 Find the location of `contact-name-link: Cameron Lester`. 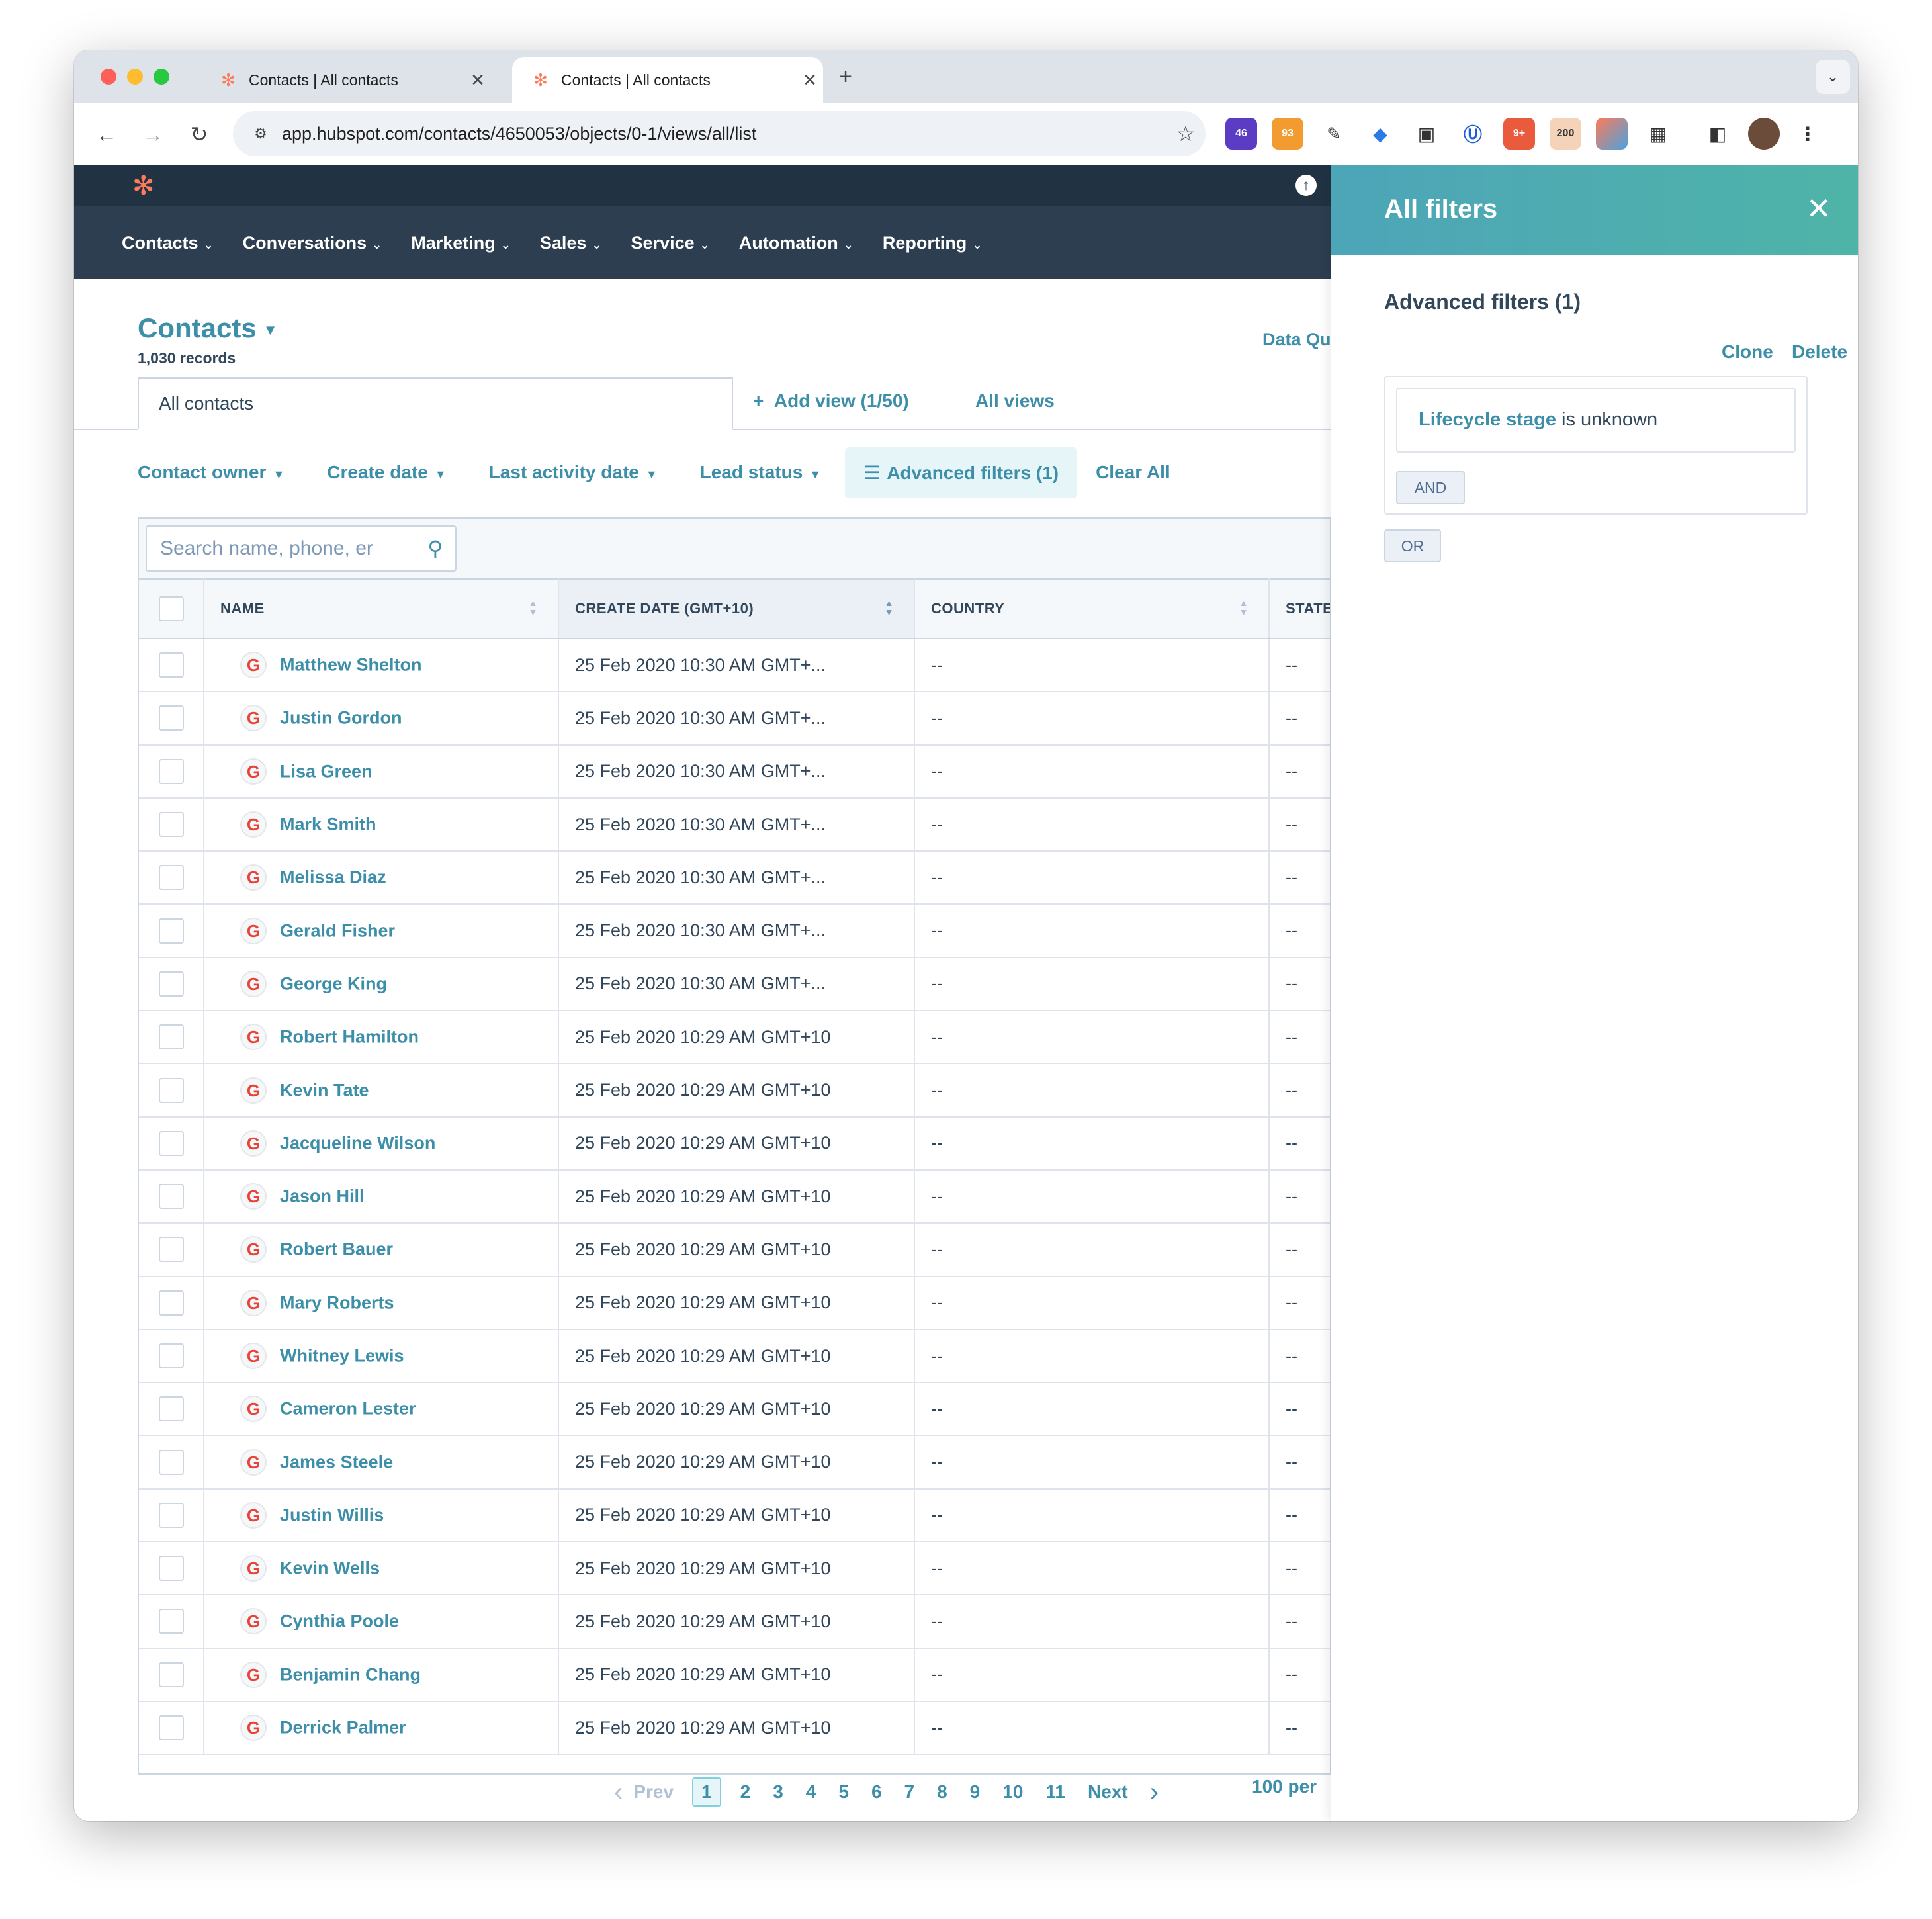

contact-name-link: Cameron Lester is located at coordinates (348, 1409).